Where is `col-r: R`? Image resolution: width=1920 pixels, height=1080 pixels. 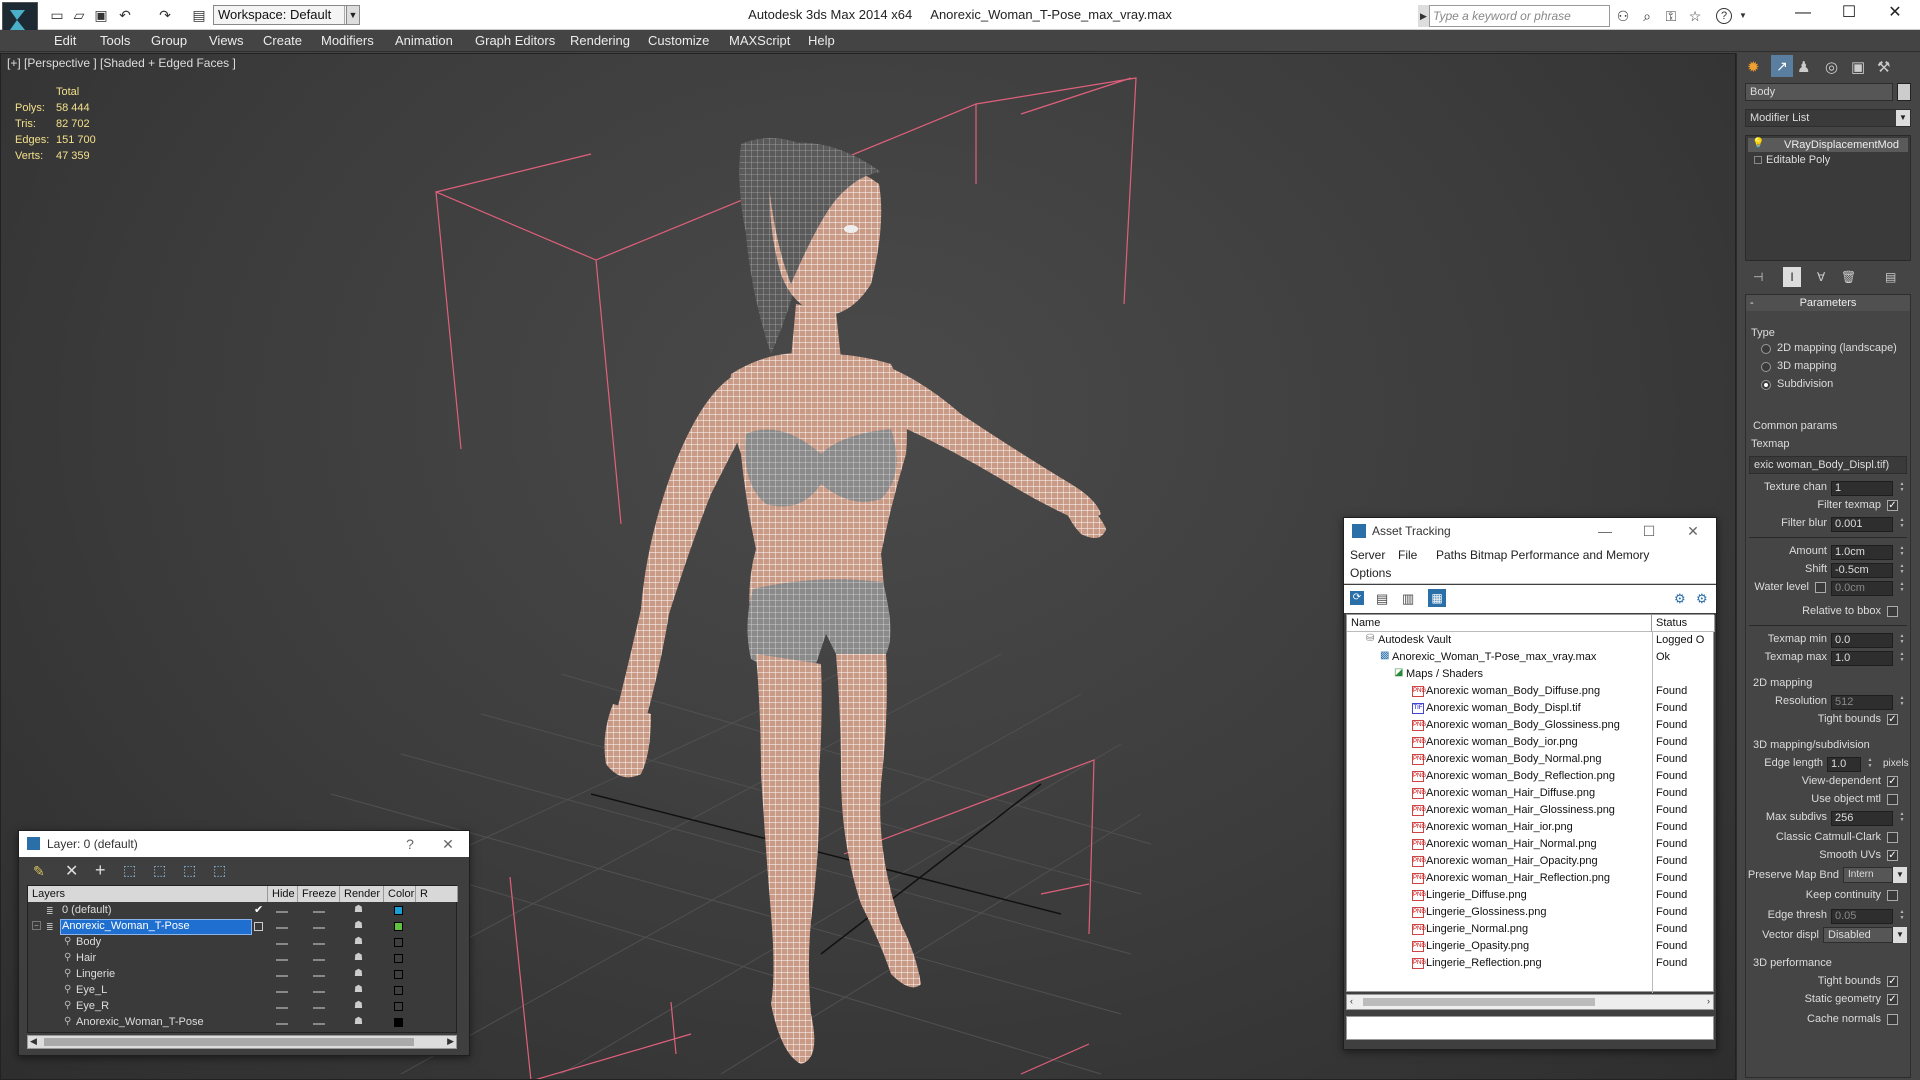 col-r: R is located at coordinates (437, 894).